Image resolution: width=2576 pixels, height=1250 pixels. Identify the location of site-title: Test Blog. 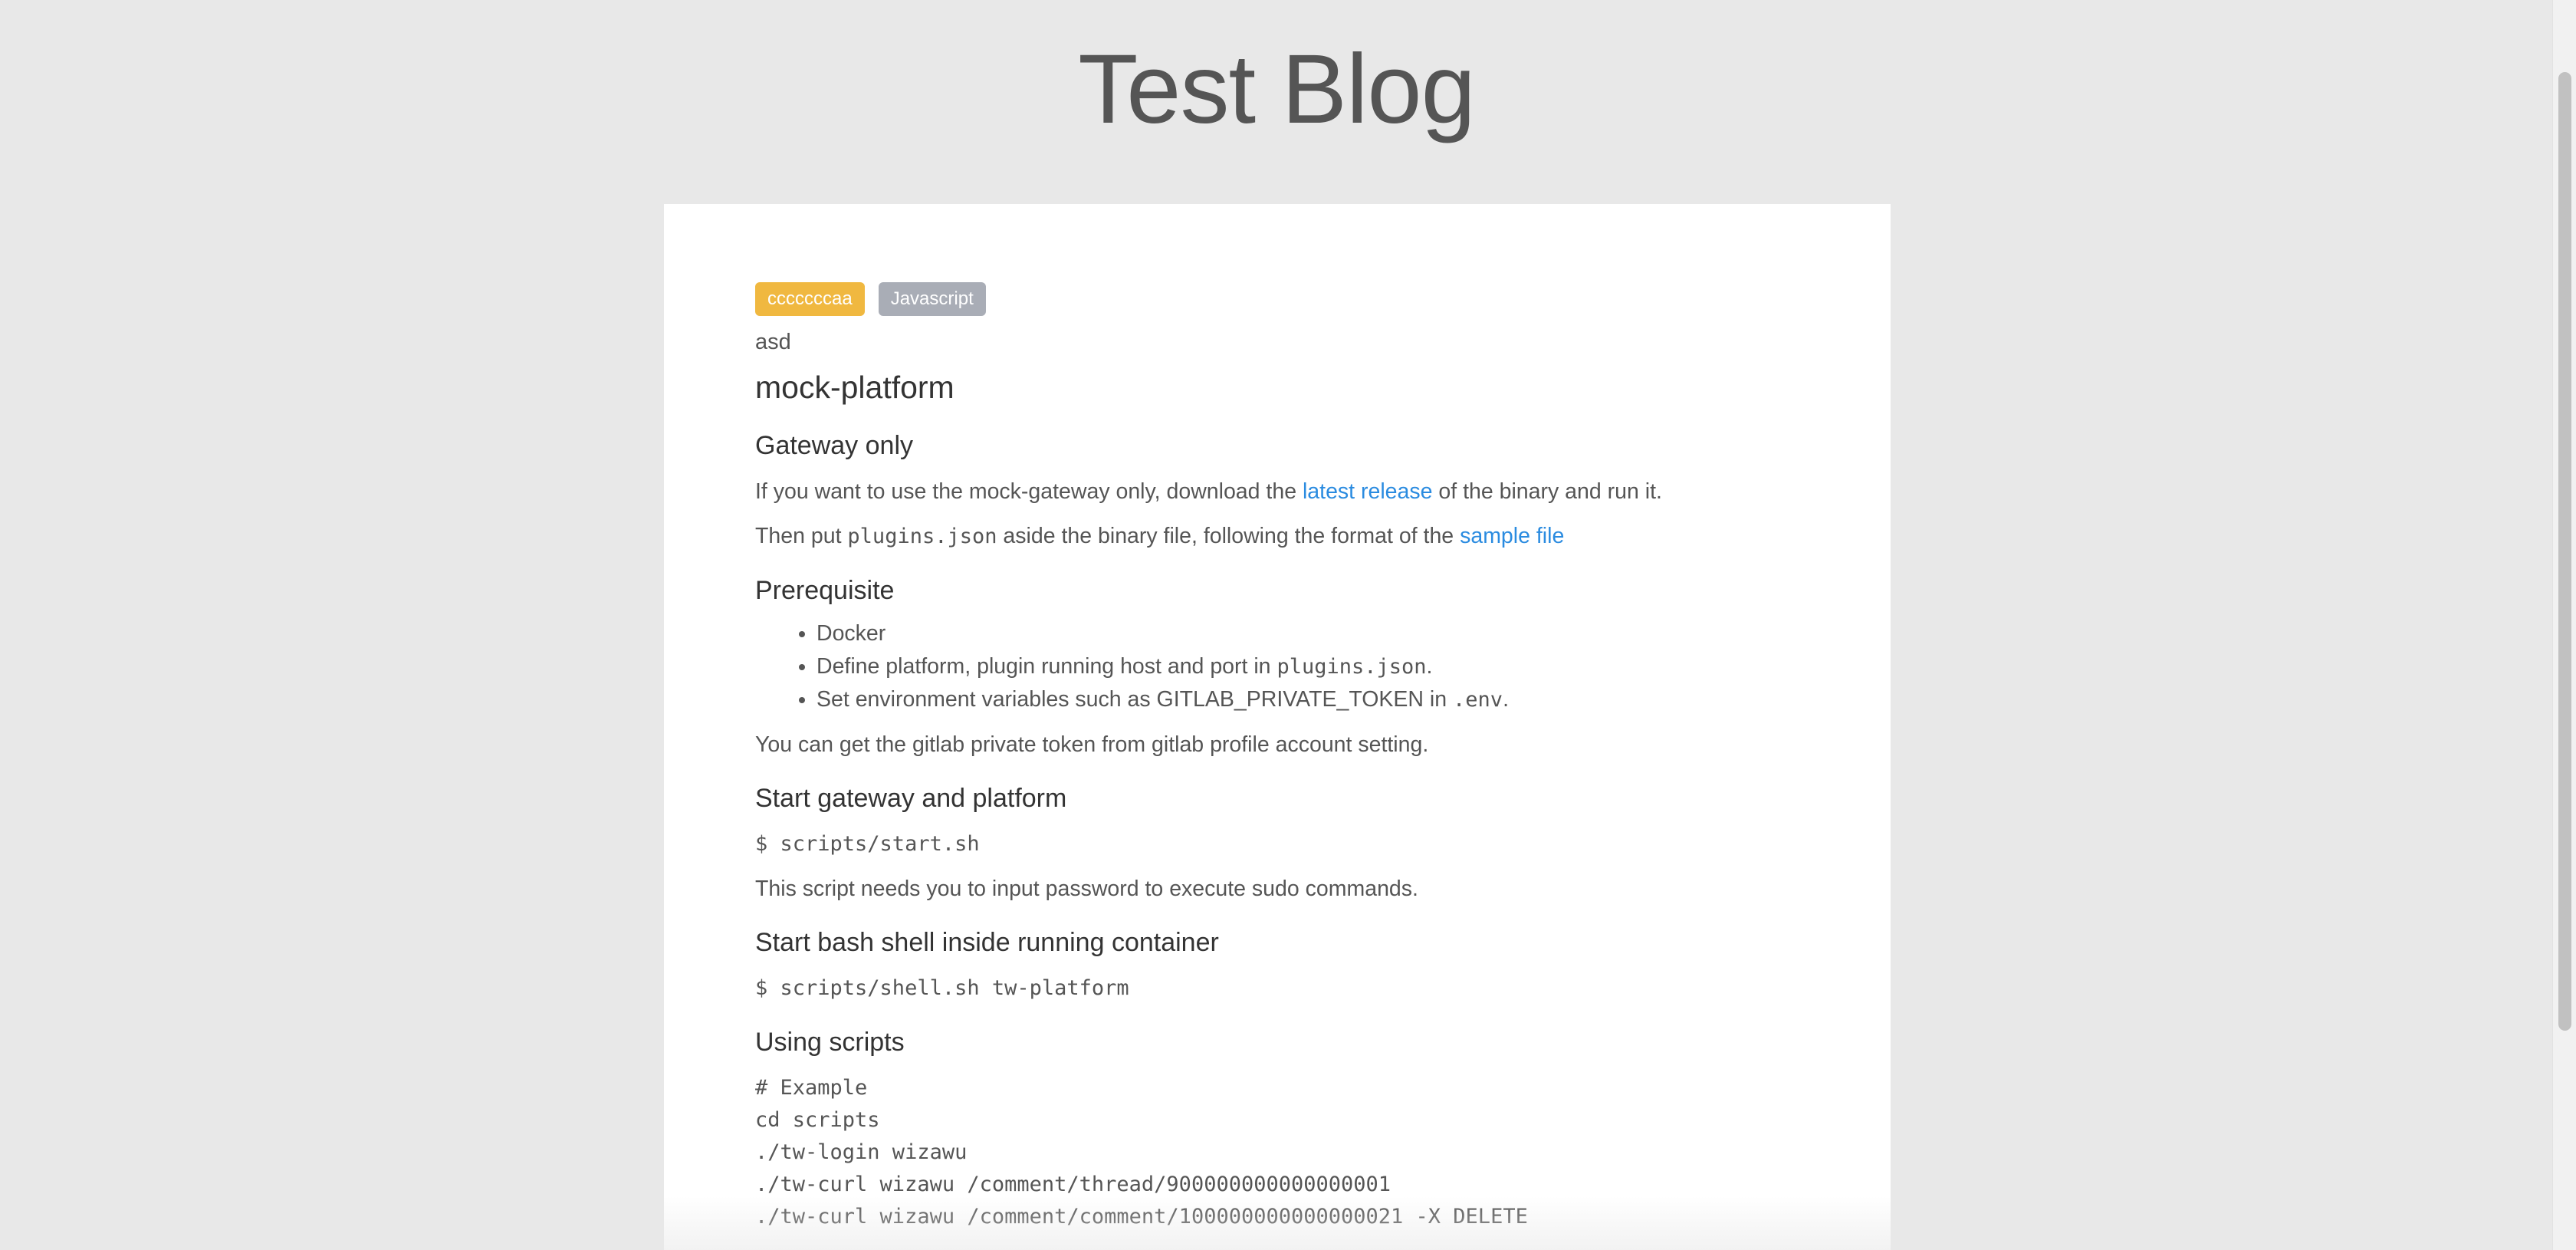
(1276, 89).